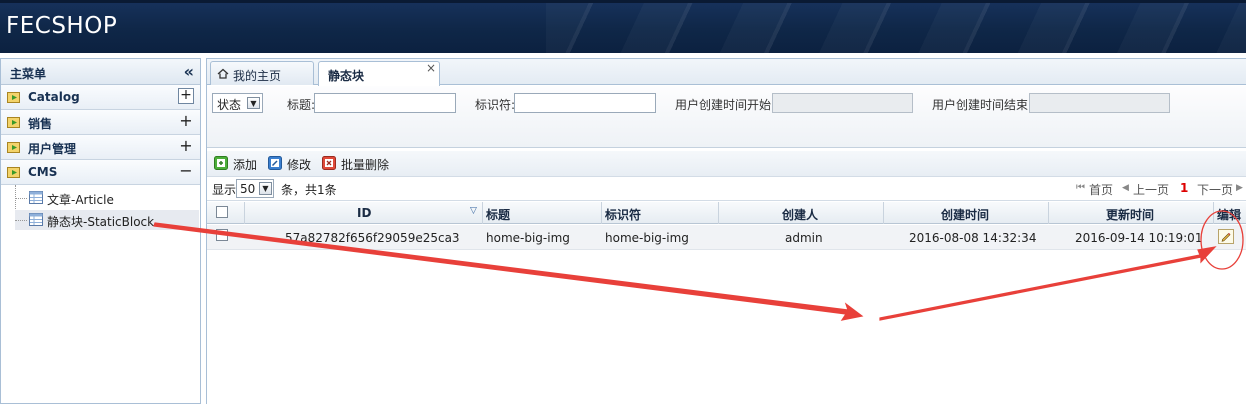  Describe the element at coordinates (495, 105) in the screenshot. I see `identifier-label: 标识符:` at that location.